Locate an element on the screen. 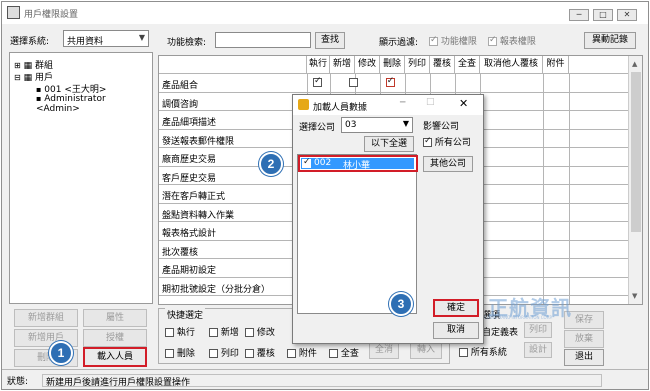 The width and height of the screenshot is (650, 391). system-select: 共用資料 ▼ is located at coordinates (106, 38).